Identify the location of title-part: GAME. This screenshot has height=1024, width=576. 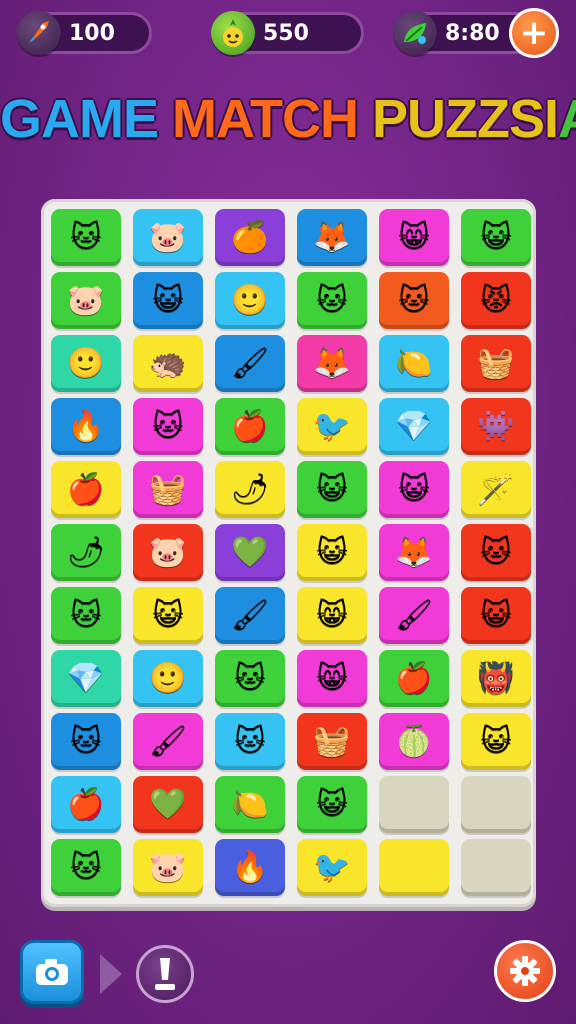
(86, 119).